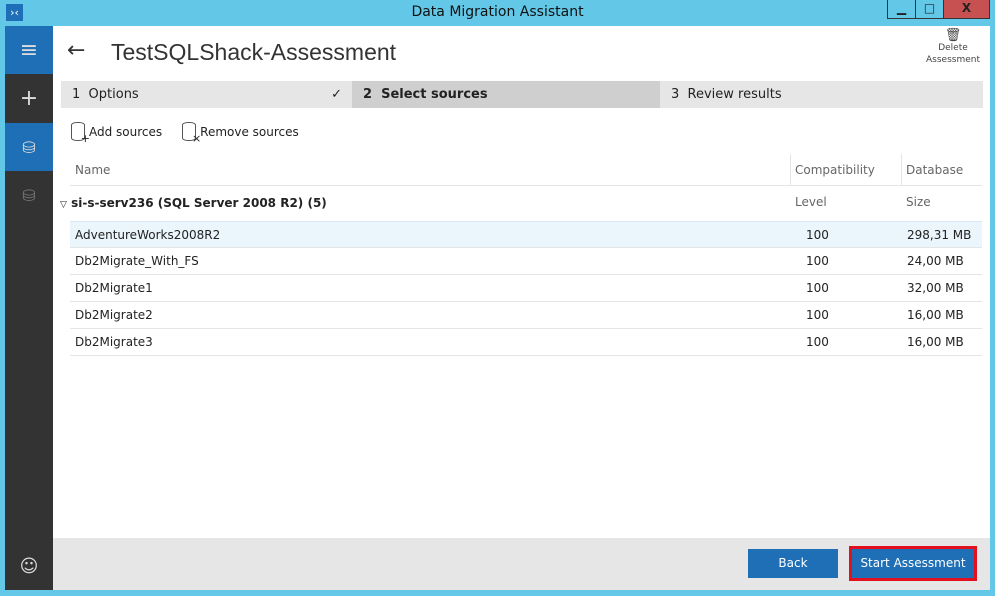 The height and width of the screenshot is (596, 995). Describe the element at coordinates (526, 288) in the screenshot. I see `table-row: Db2Migrate1 100 32,00 MB` at that location.